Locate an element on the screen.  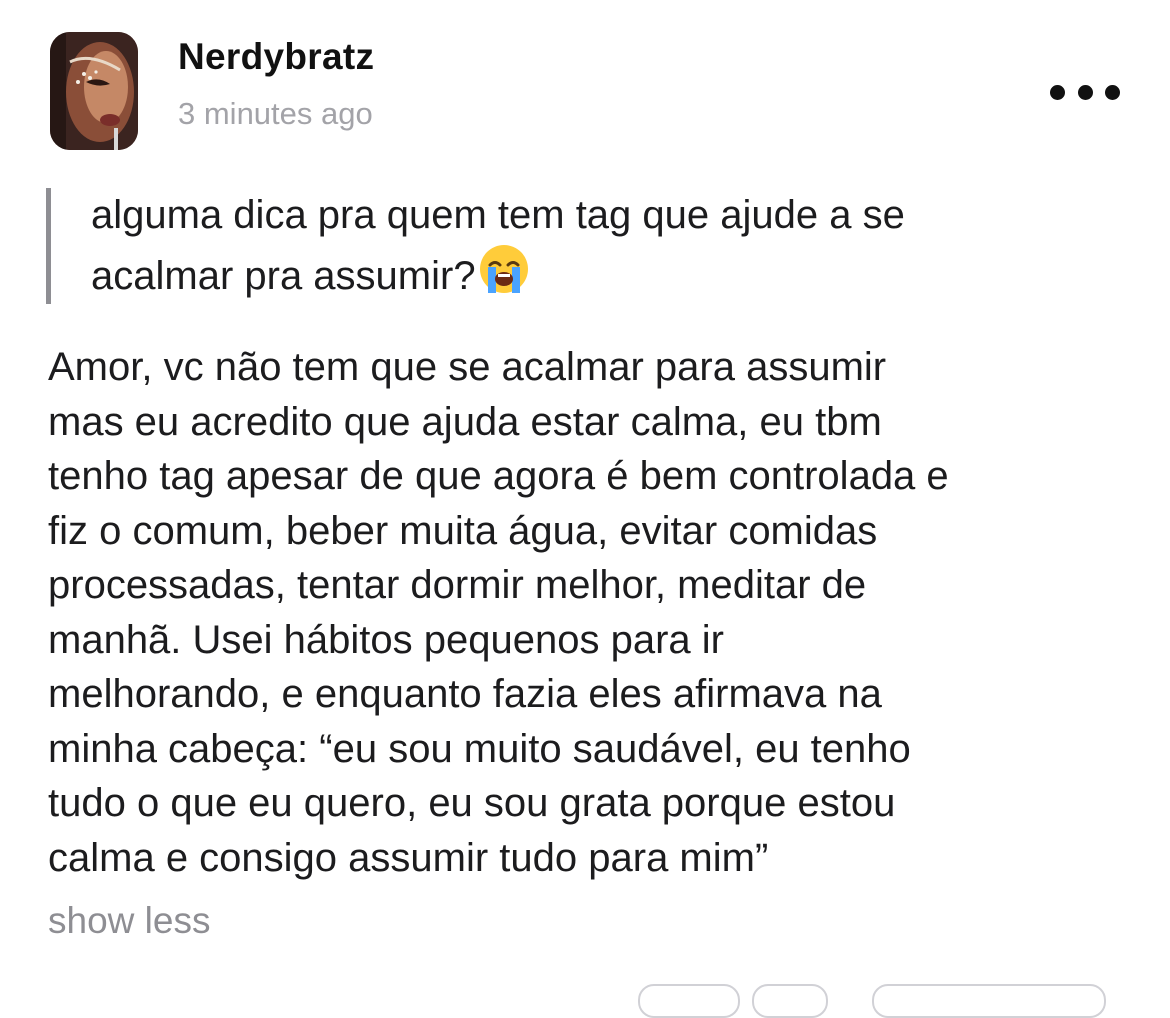
avatar is located at coordinates (94, 91).